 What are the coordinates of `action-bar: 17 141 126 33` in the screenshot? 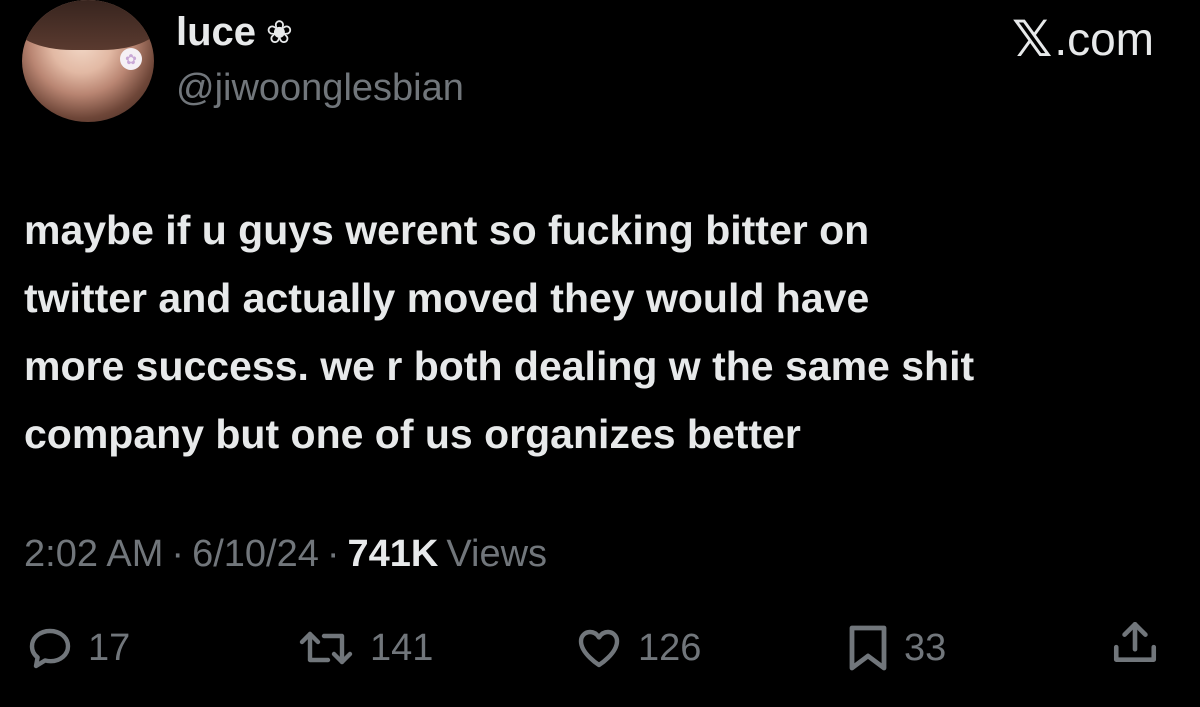 It's located at (600, 648).